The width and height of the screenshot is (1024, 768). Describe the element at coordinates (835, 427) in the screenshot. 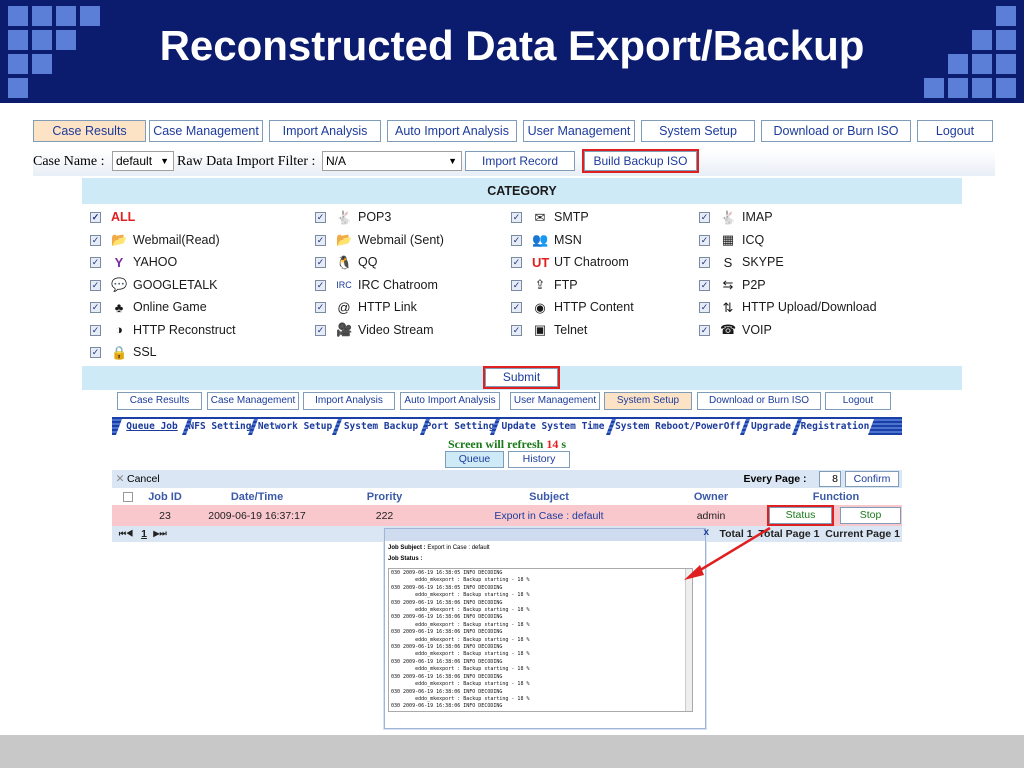

I see `tab-registration: Registration` at that location.